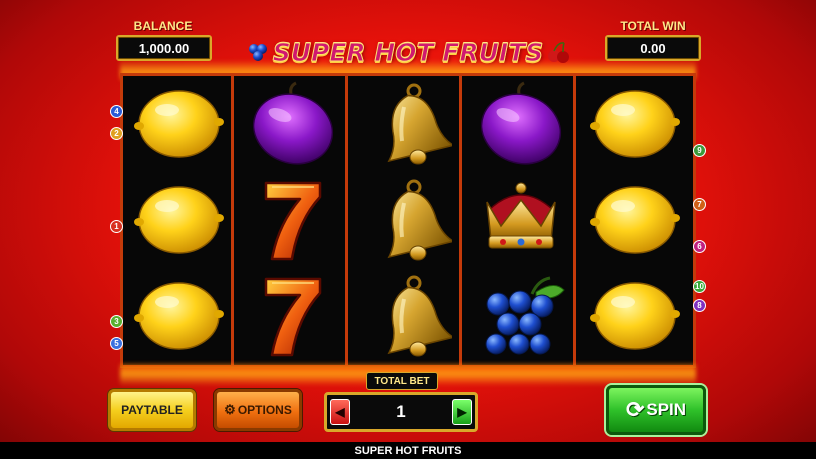 This screenshot has height=459, width=816. I want to click on payline-marker-right-10: 10, so click(699, 286).